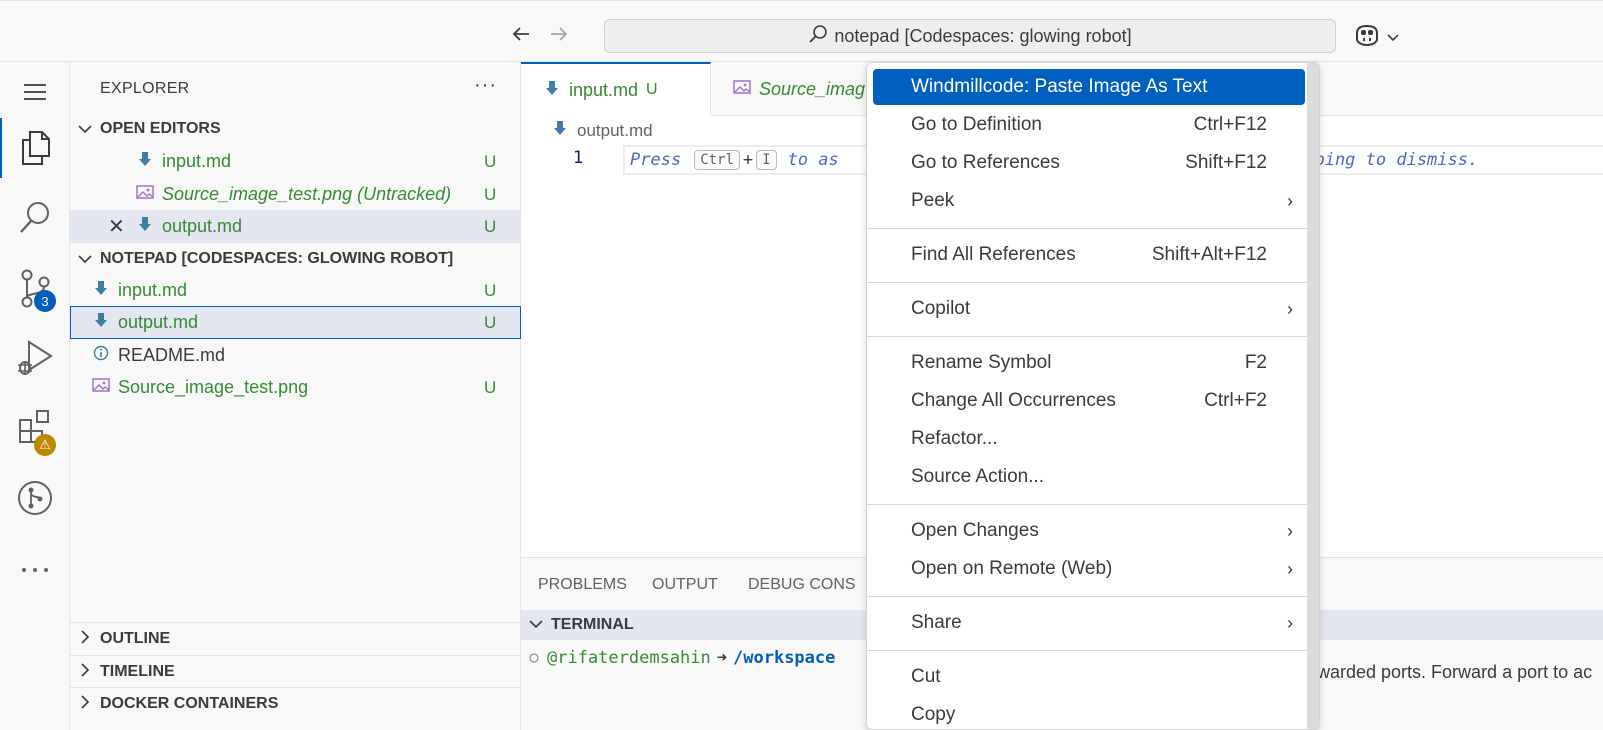 Image resolution: width=1603 pixels, height=730 pixels. Describe the element at coordinates (993, 254) in the screenshot. I see `menu-item-label: Find All References` at that location.